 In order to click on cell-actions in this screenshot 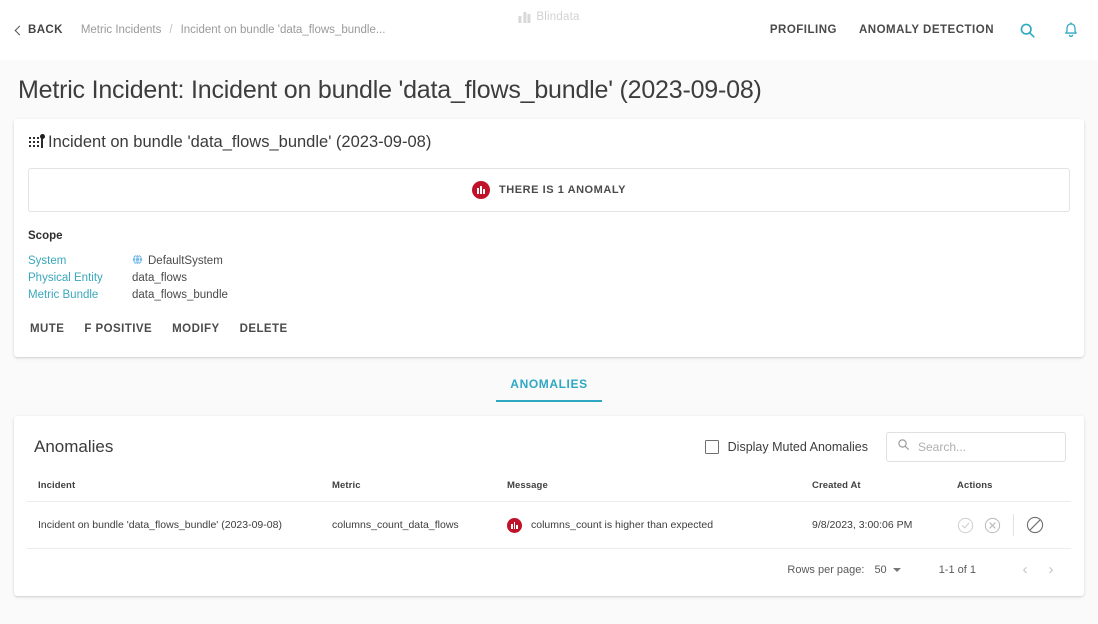, I will do `click(1014, 525)`.